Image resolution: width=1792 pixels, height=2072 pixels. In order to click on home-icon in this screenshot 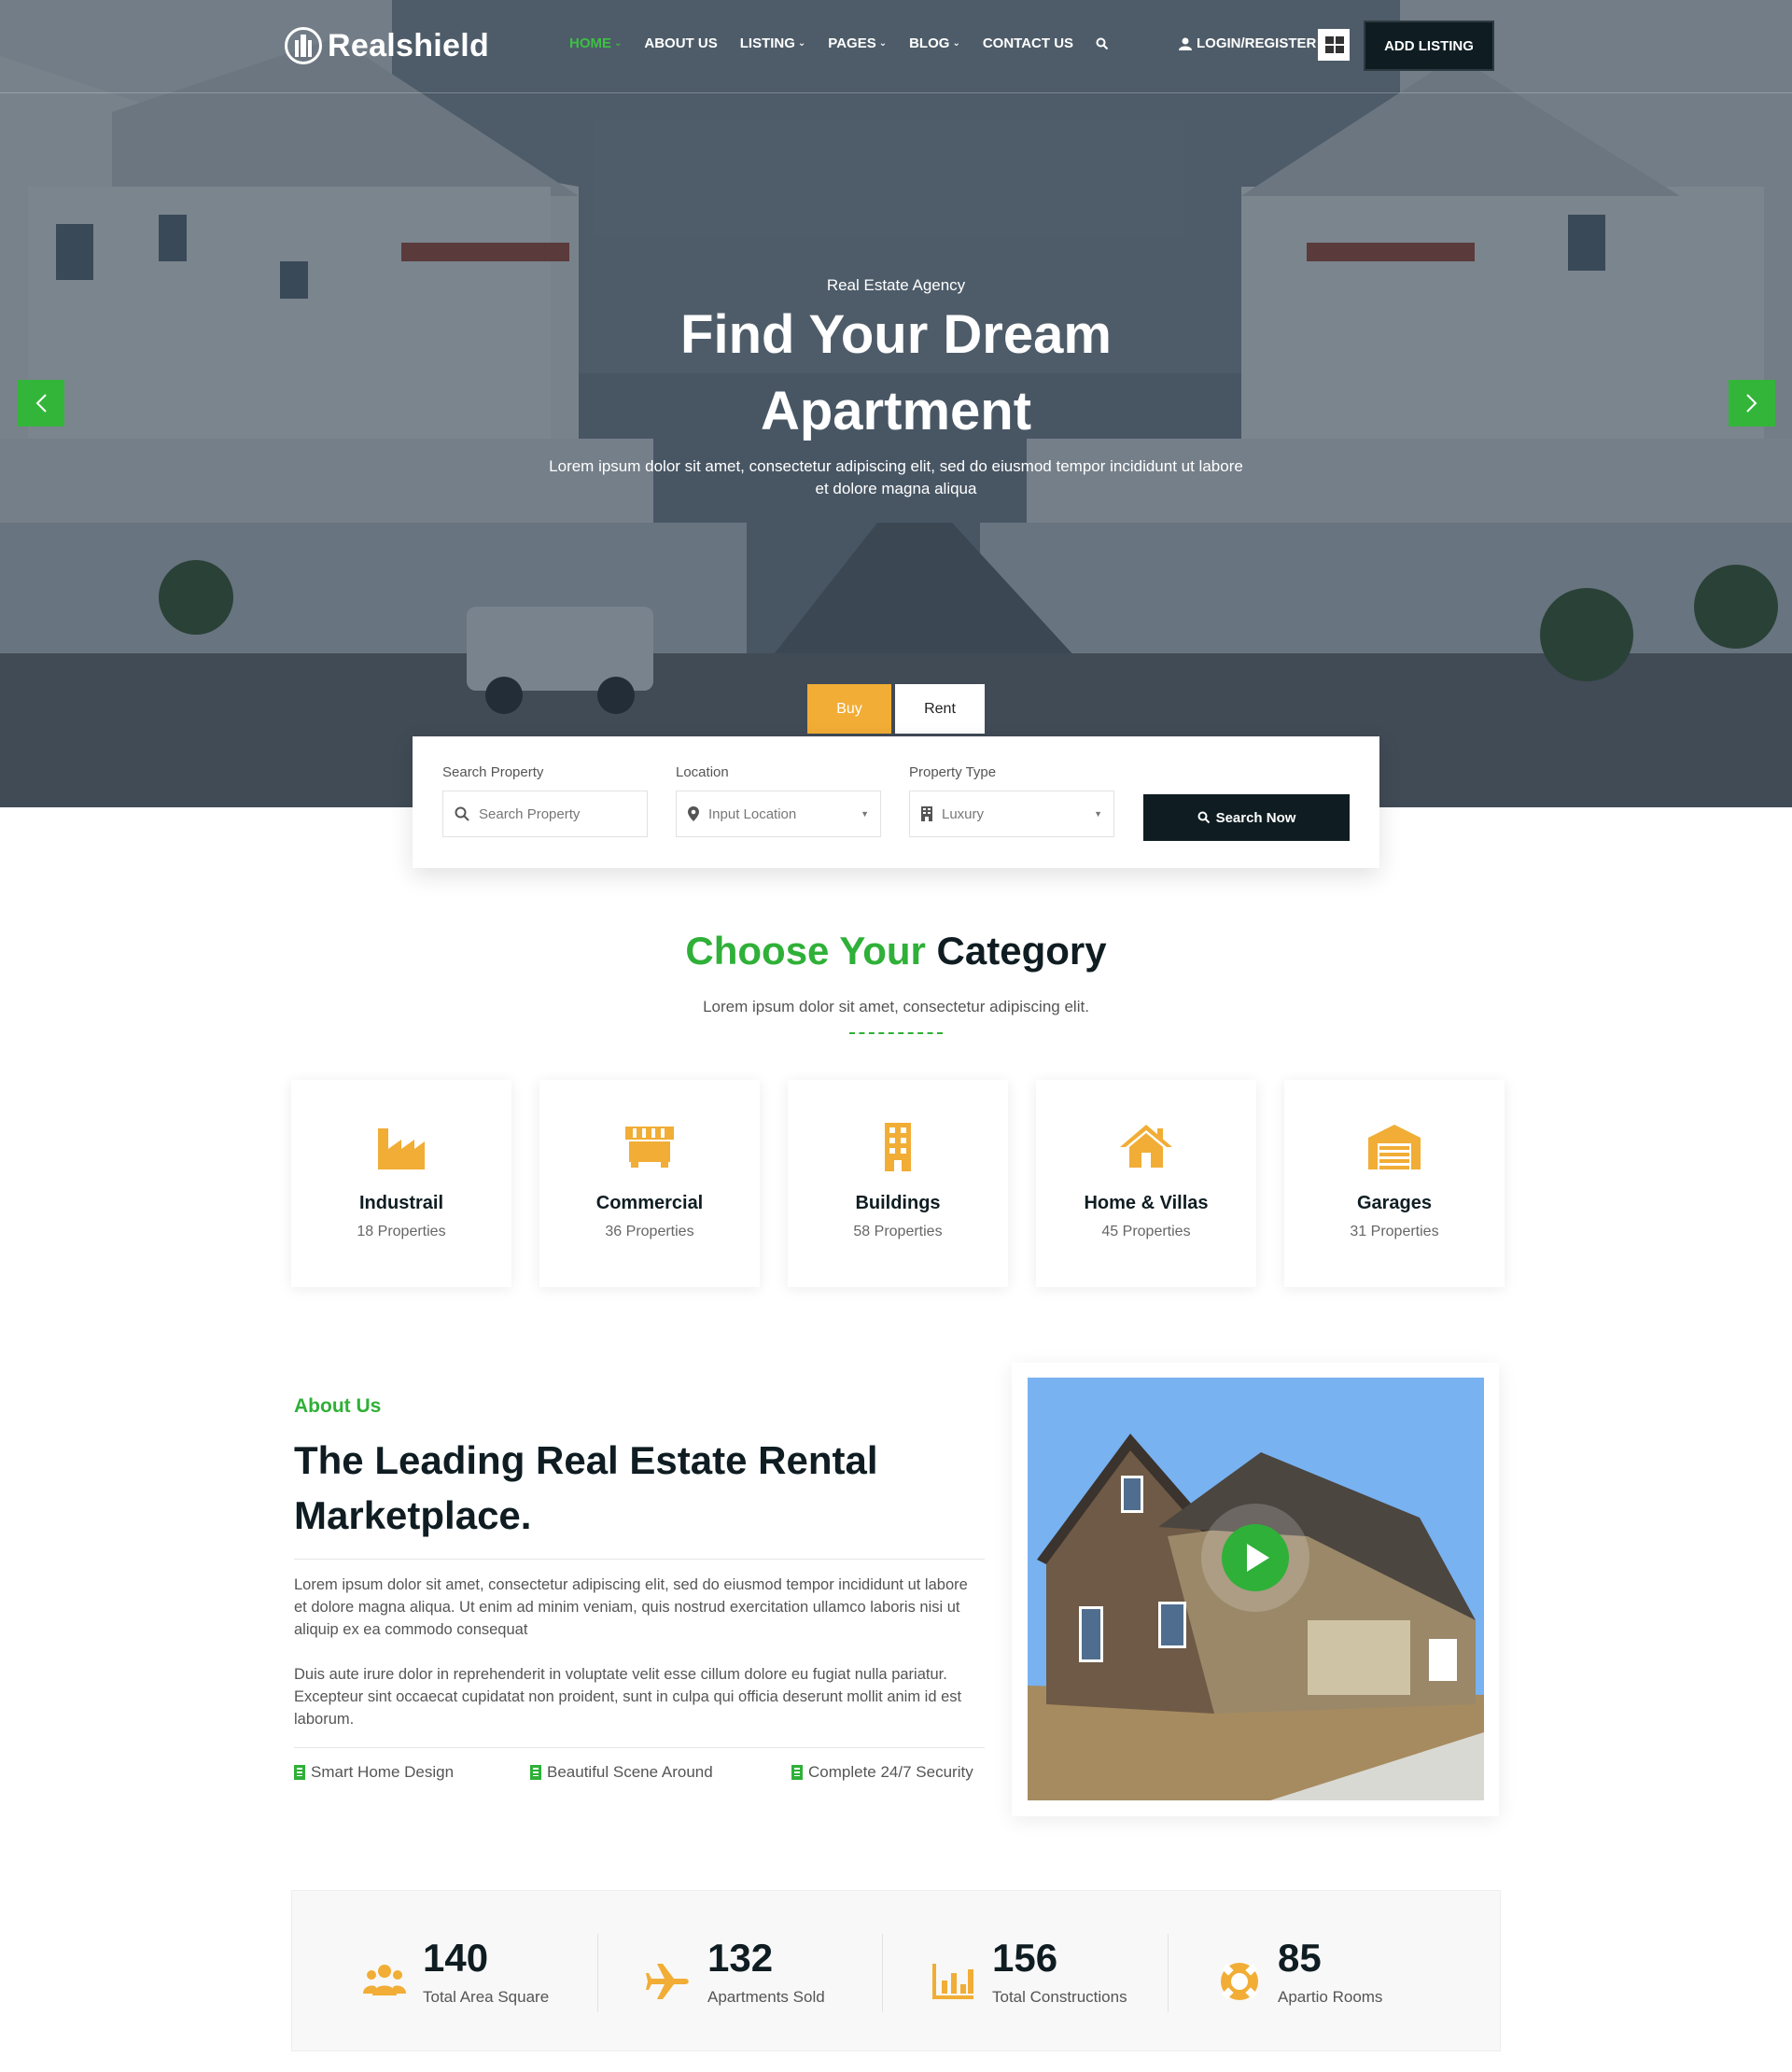, I will do `click(1146, 1146)`.